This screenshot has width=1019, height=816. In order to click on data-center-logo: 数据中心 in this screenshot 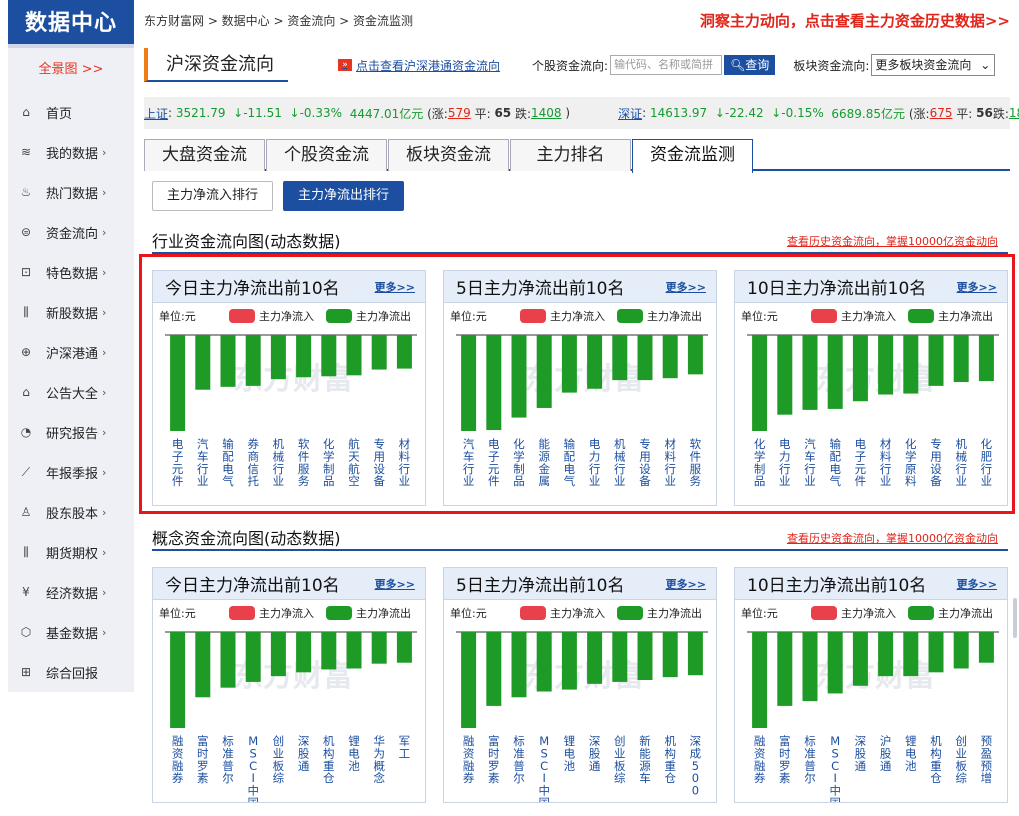, I will do `click(71, 24)`.